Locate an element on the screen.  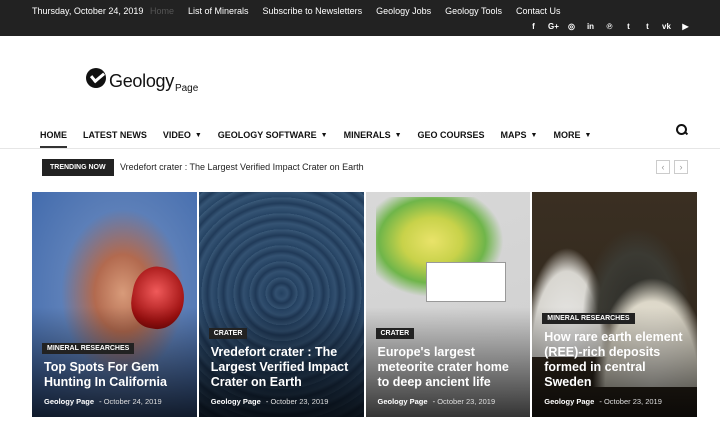
nav-more: MORE ▼ is located at coordinates (572, 135).